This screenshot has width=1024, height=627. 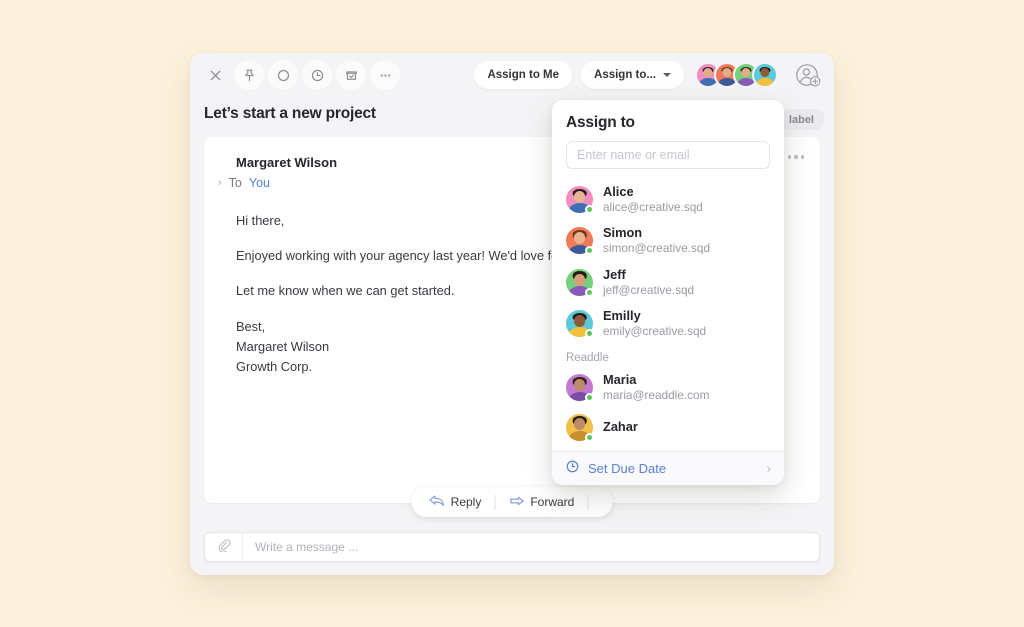 What do you see at coordinates (437, 502) in the screenshot?
I see `reply-arrow-icon` at bounding box center [437, 502].